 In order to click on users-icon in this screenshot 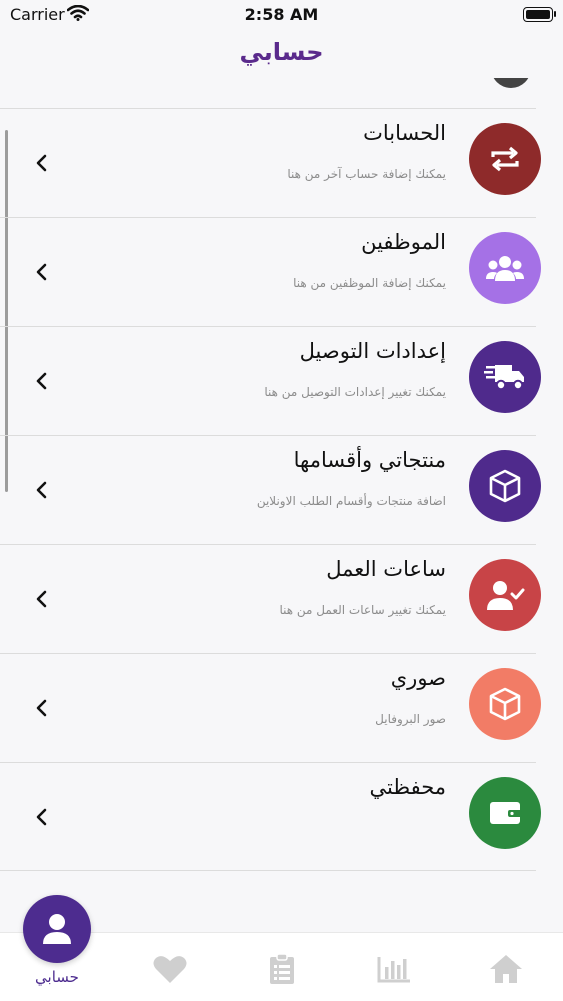, I will do `click(505, 268)`.